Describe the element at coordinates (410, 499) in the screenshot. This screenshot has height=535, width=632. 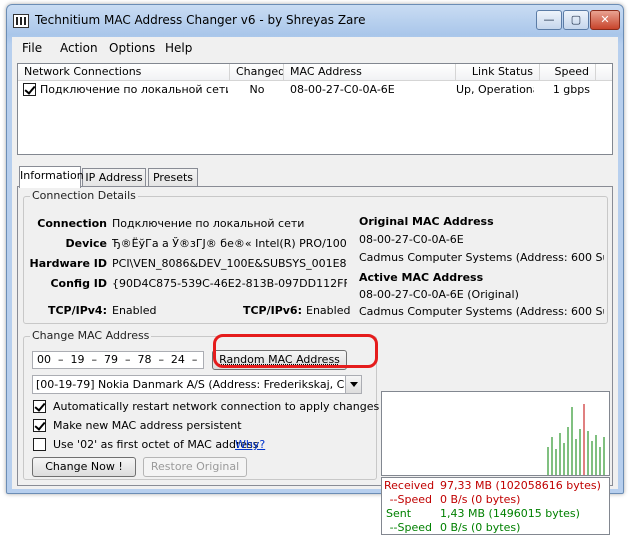
I see `received-speed-label: --Speed` at that location.